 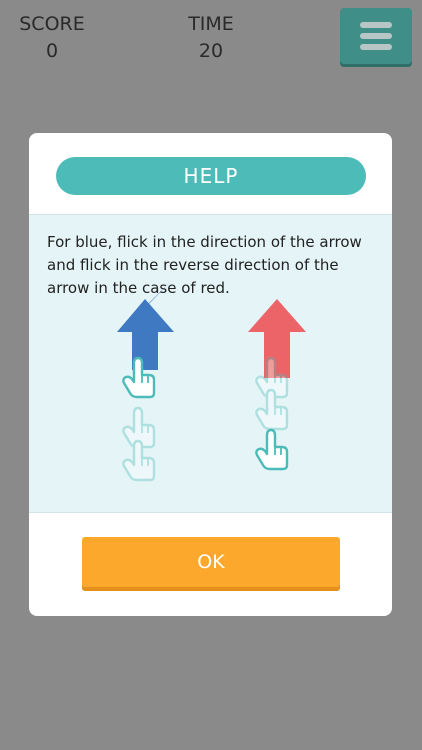 I want to click on blue-hand-trail-icon, so click(x=139, y=444).